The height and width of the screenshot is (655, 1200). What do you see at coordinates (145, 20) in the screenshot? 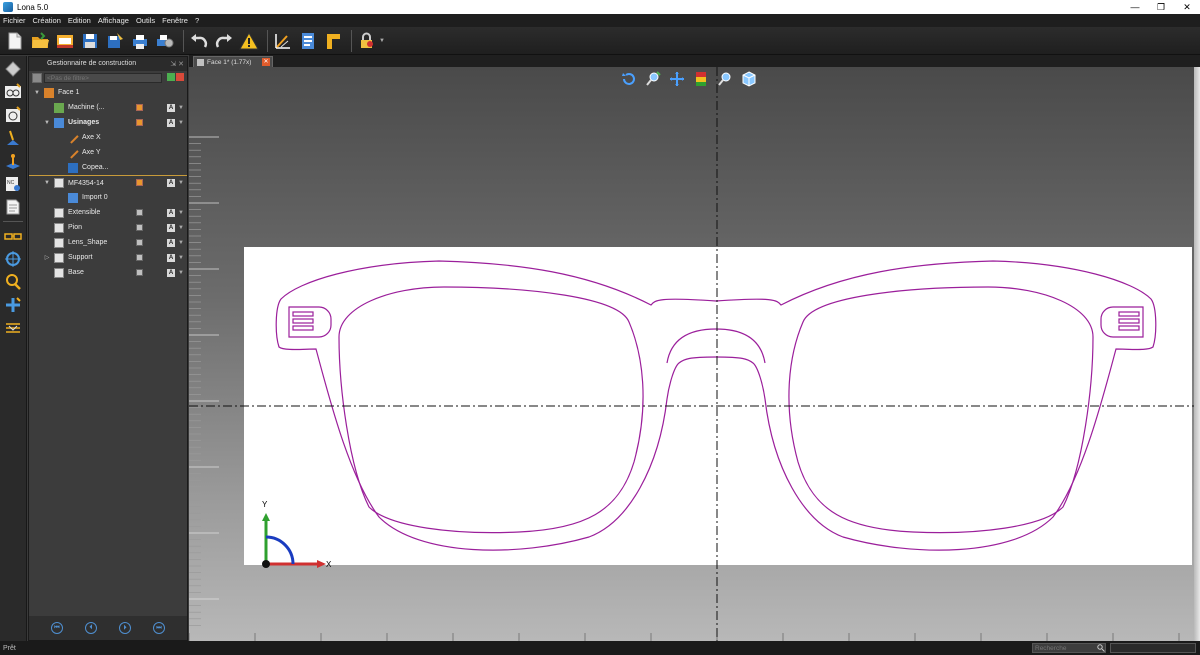
I see `menu-outils: Outils` at bounding box center [145, 20].